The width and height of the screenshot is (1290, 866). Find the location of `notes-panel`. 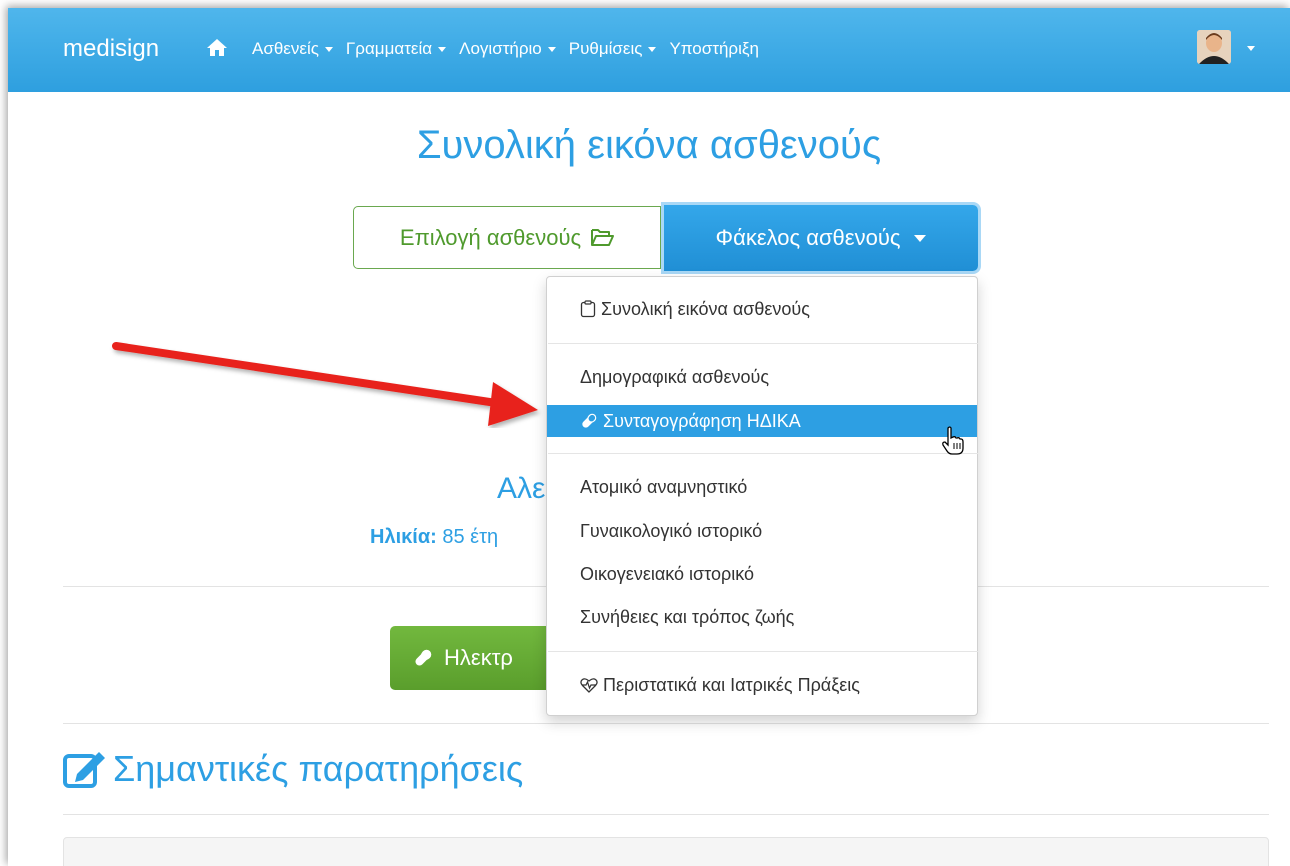

notes-panel is located at coordinates (666, 851).